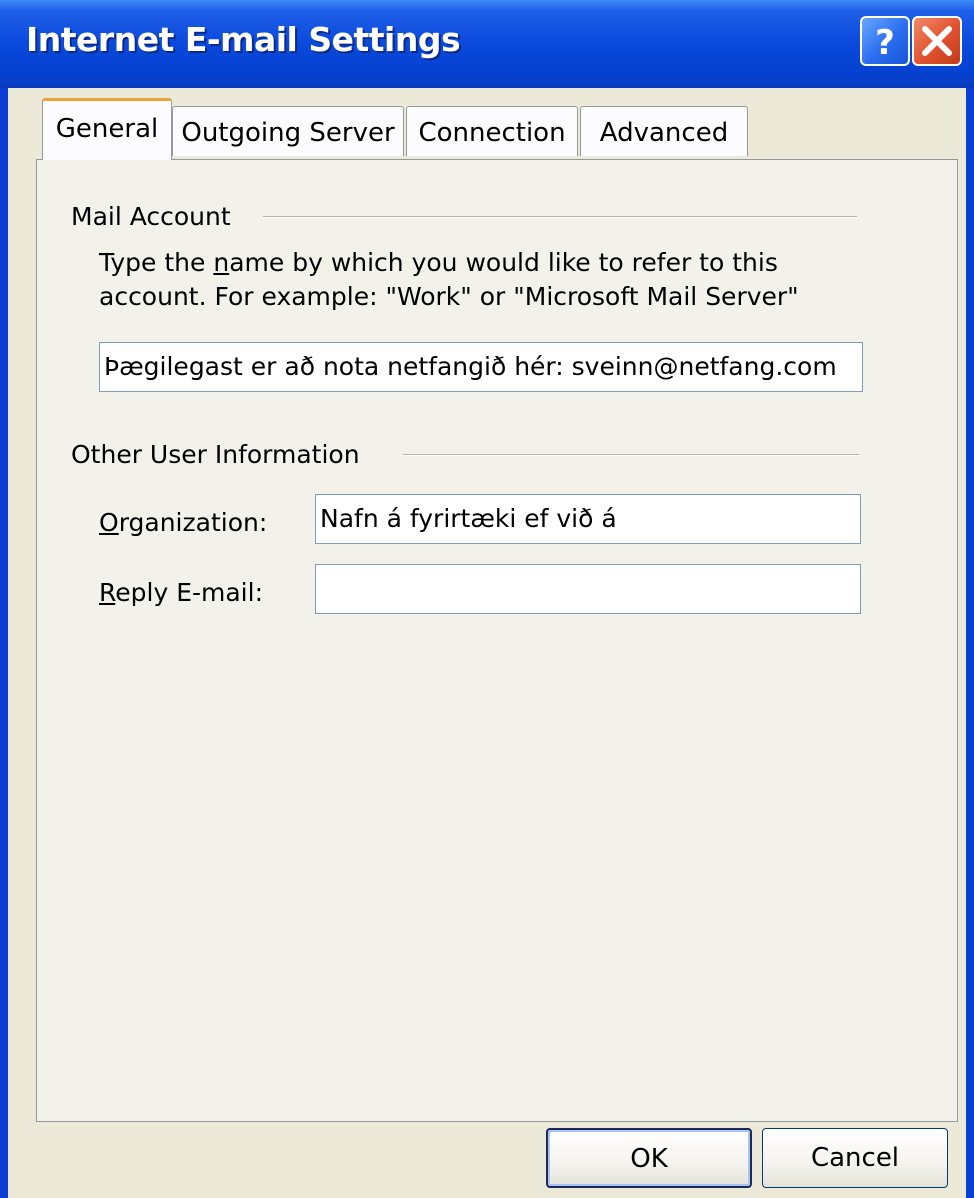 The width and height of the screenshot is (974, 1198). I want to click on help-button: ?, so click(885, 41).